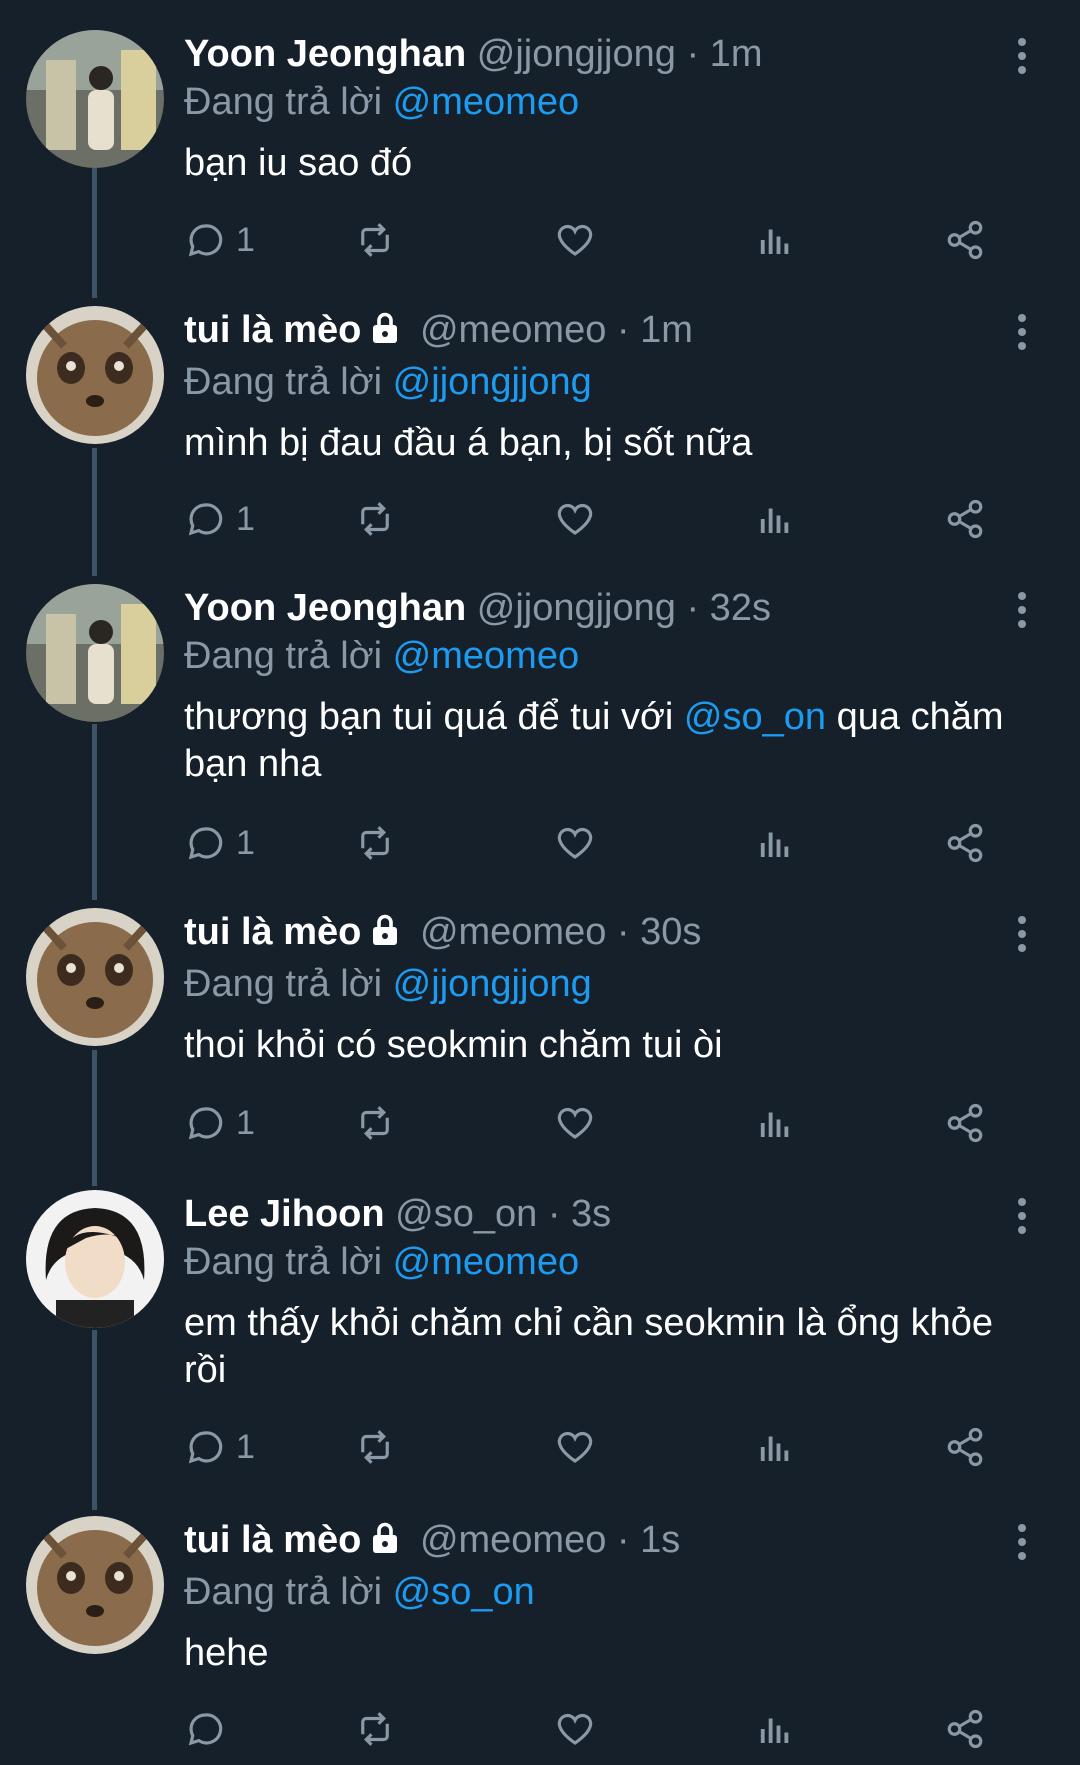  I want to click on author-handle: @so_on, so click(466, 1214).